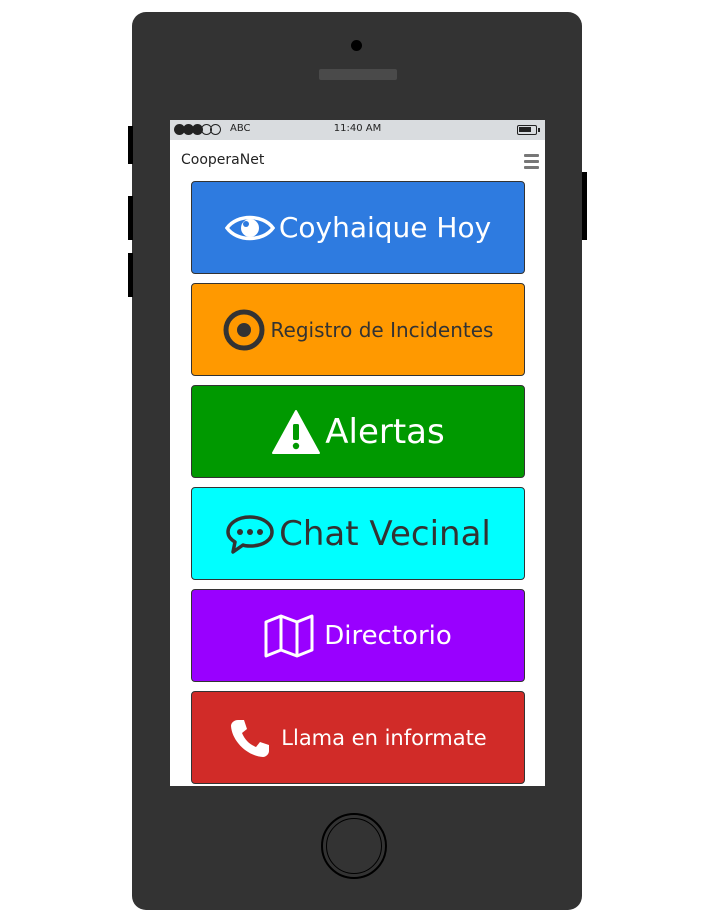 The width and height of the screenshot is (714, 924). I want to click on coyhaique-hoy-button: Coyhaique Hoy, so click(358, 227).